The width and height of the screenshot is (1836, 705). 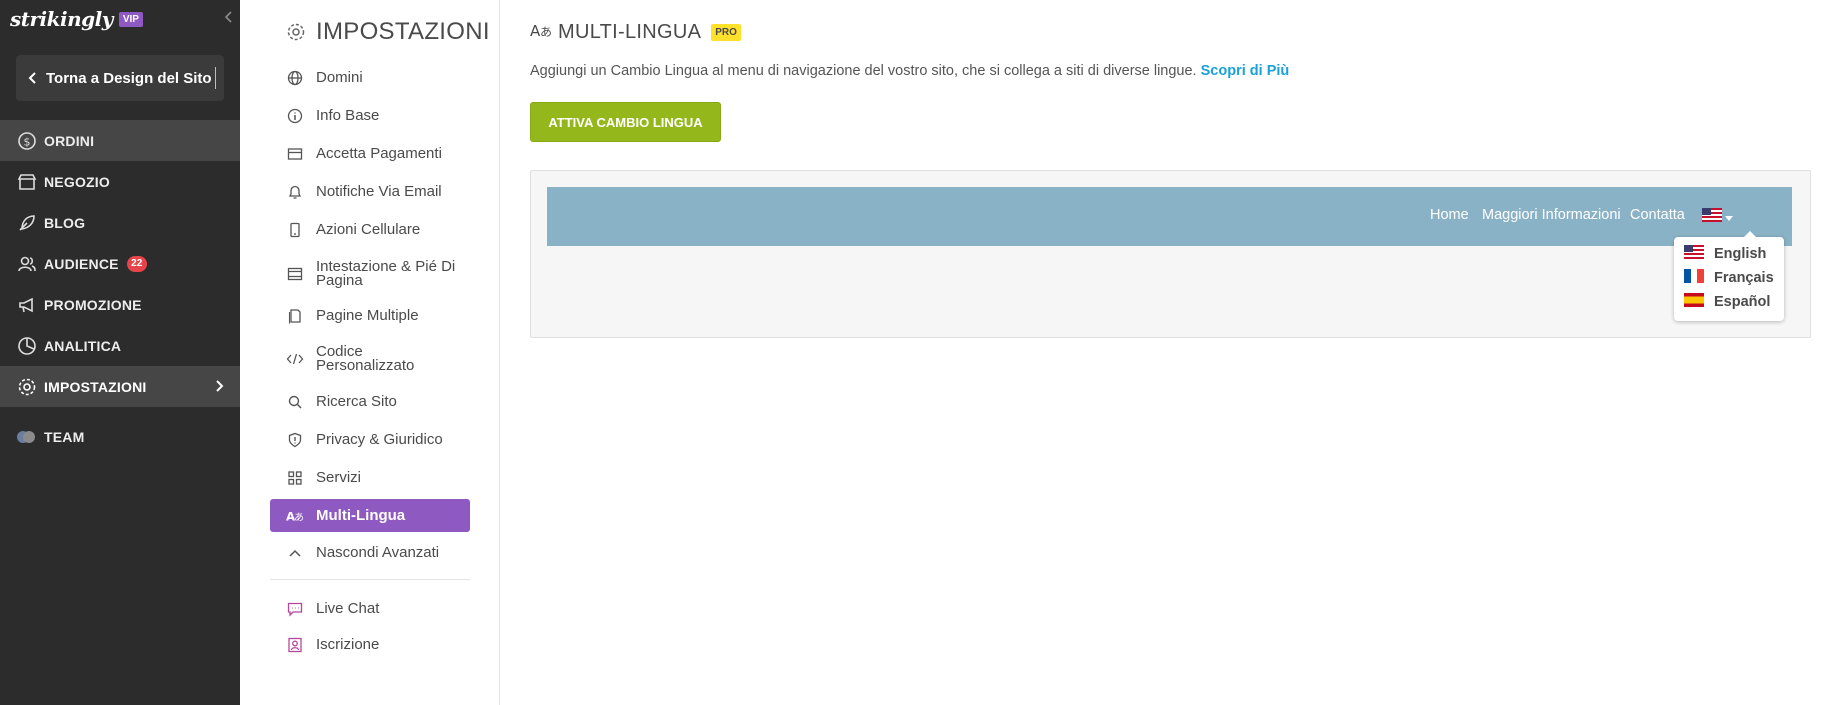 I want to click on feather-icon, so click(x=27, y=223).